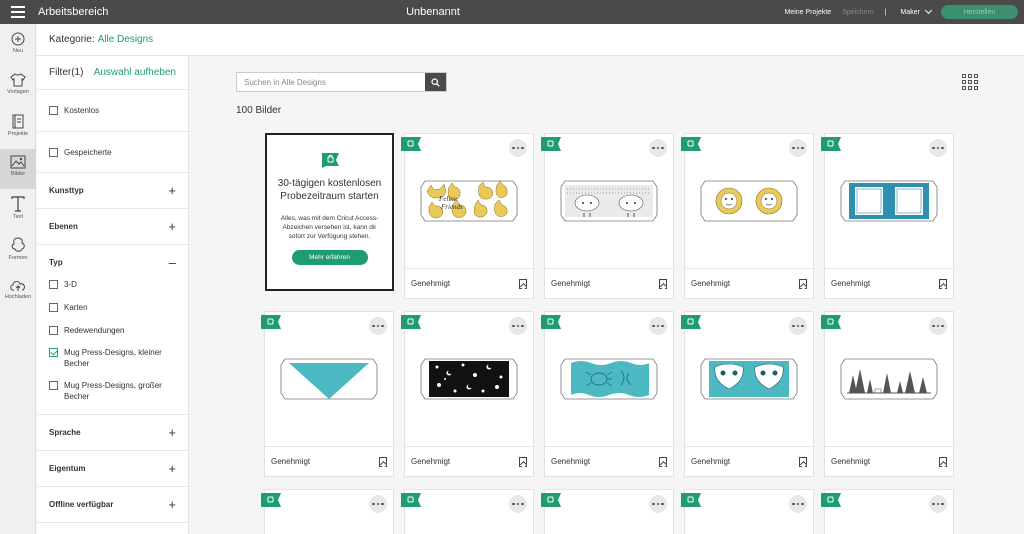 The height and width of the screenshot is (534, 1024). I want to click on clear-filters-link: Auswahl aufheben, so click(135, 72).